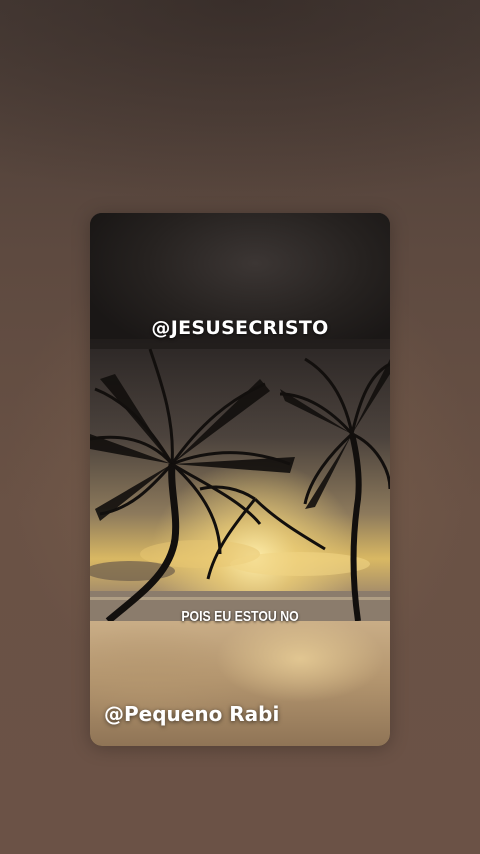  Describe the element at coordinates (191, 714) in the screenshot. I see `author-handle: @Pequeno Rabi` at that location.